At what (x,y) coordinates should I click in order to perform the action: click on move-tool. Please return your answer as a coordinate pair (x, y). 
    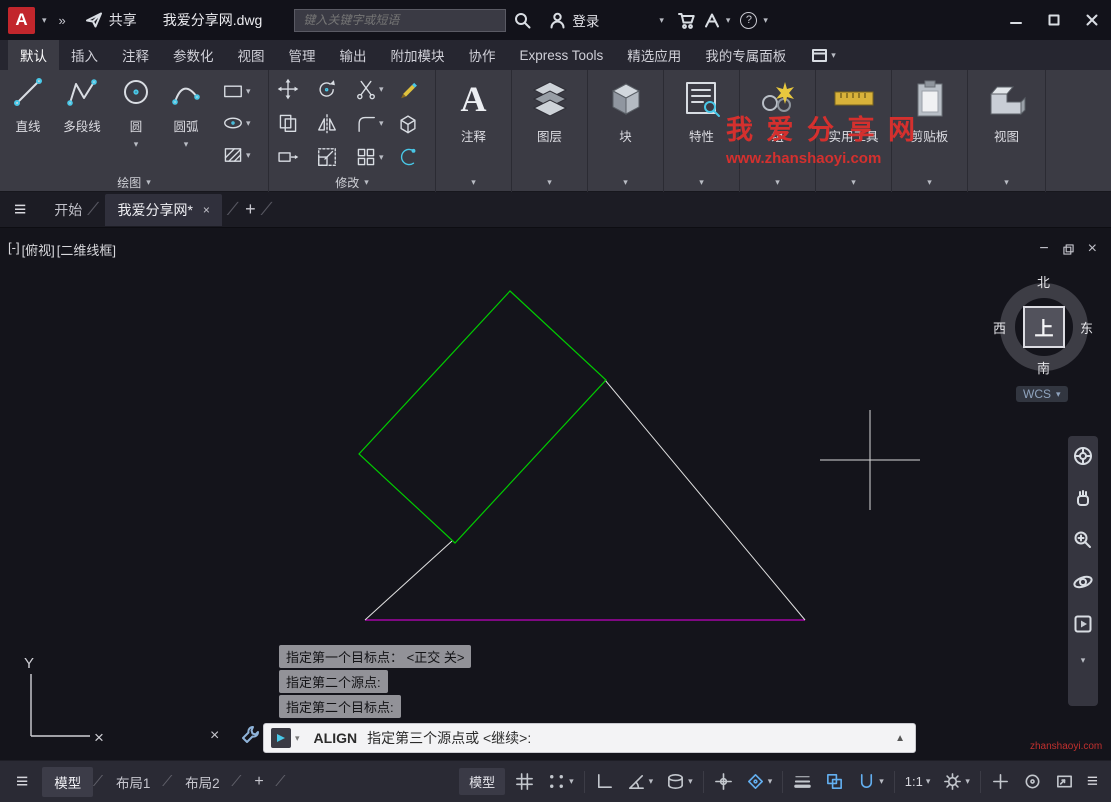
    Looking at the image, I should click on (288, 89).